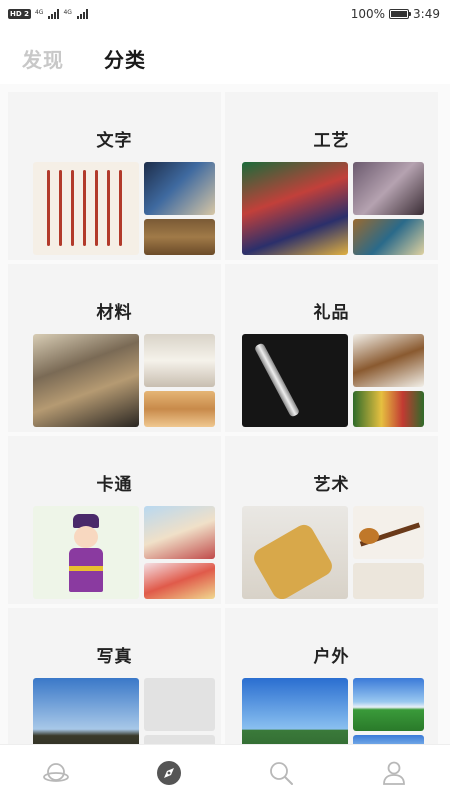 Image resolution: width=450 pixels, height=800 pixels. Describe the element at coordinates (225, 14) in the screenshot. I see `status-bar: HD 2 4G 4G 100% 3:49` at that location.